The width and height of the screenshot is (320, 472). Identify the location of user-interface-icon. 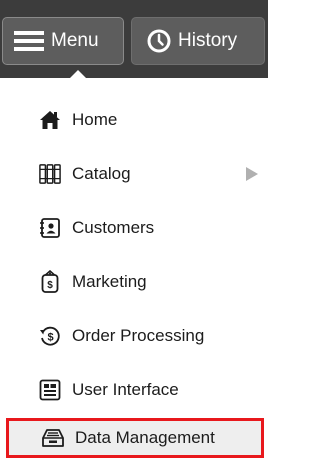
(50, 390).